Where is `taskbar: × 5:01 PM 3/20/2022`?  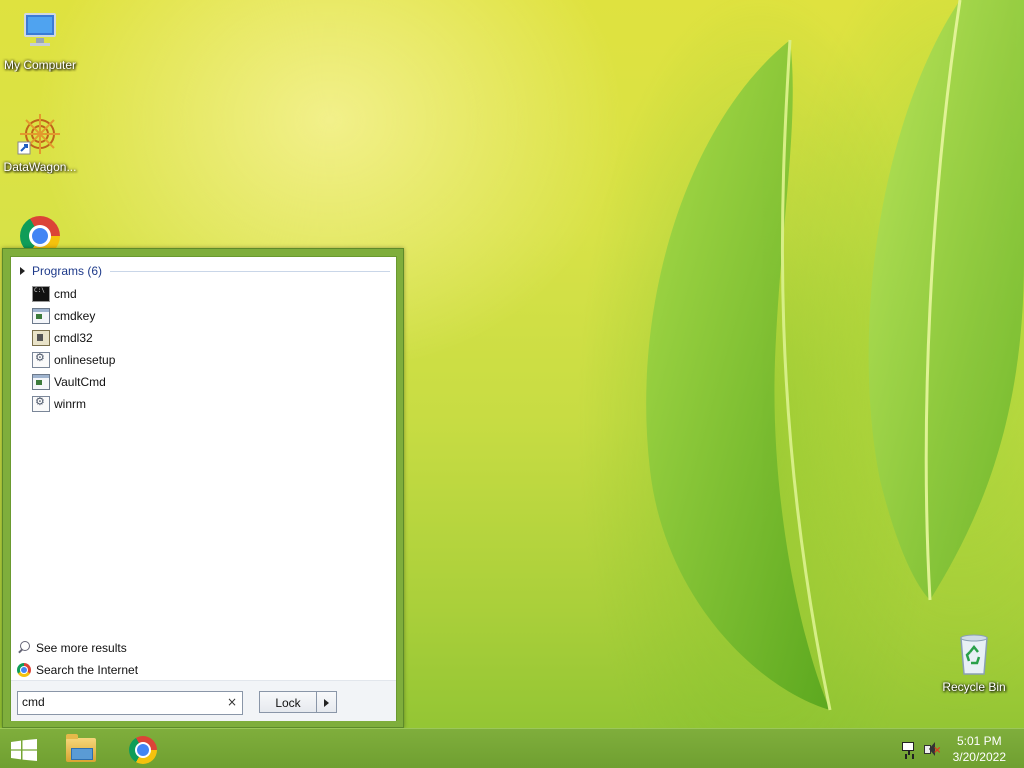
taskbar: × 5:01 PM 3/20/2022 is located at coordinates (512, 748).